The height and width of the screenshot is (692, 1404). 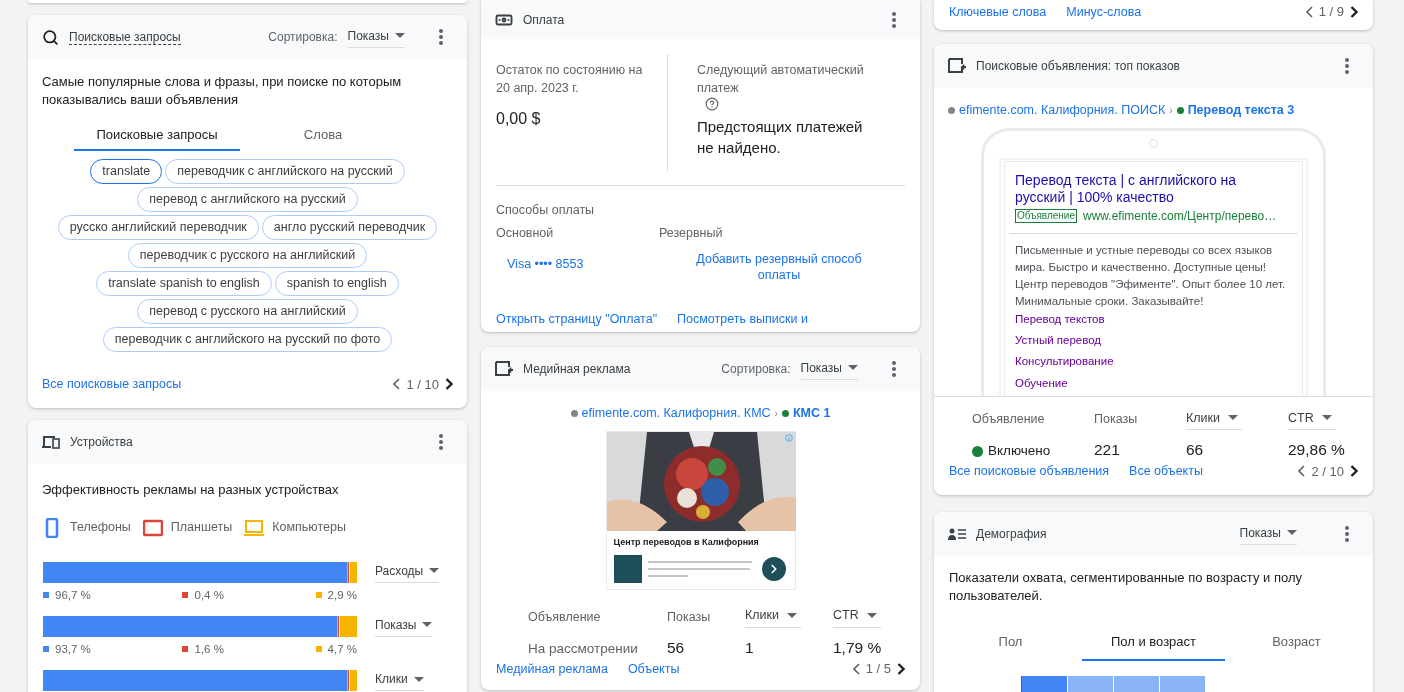 What do you see at coordinates (209, 595) in the screenshot?
I see `share-value: 0,4 %` at bounding box center [209, 595].